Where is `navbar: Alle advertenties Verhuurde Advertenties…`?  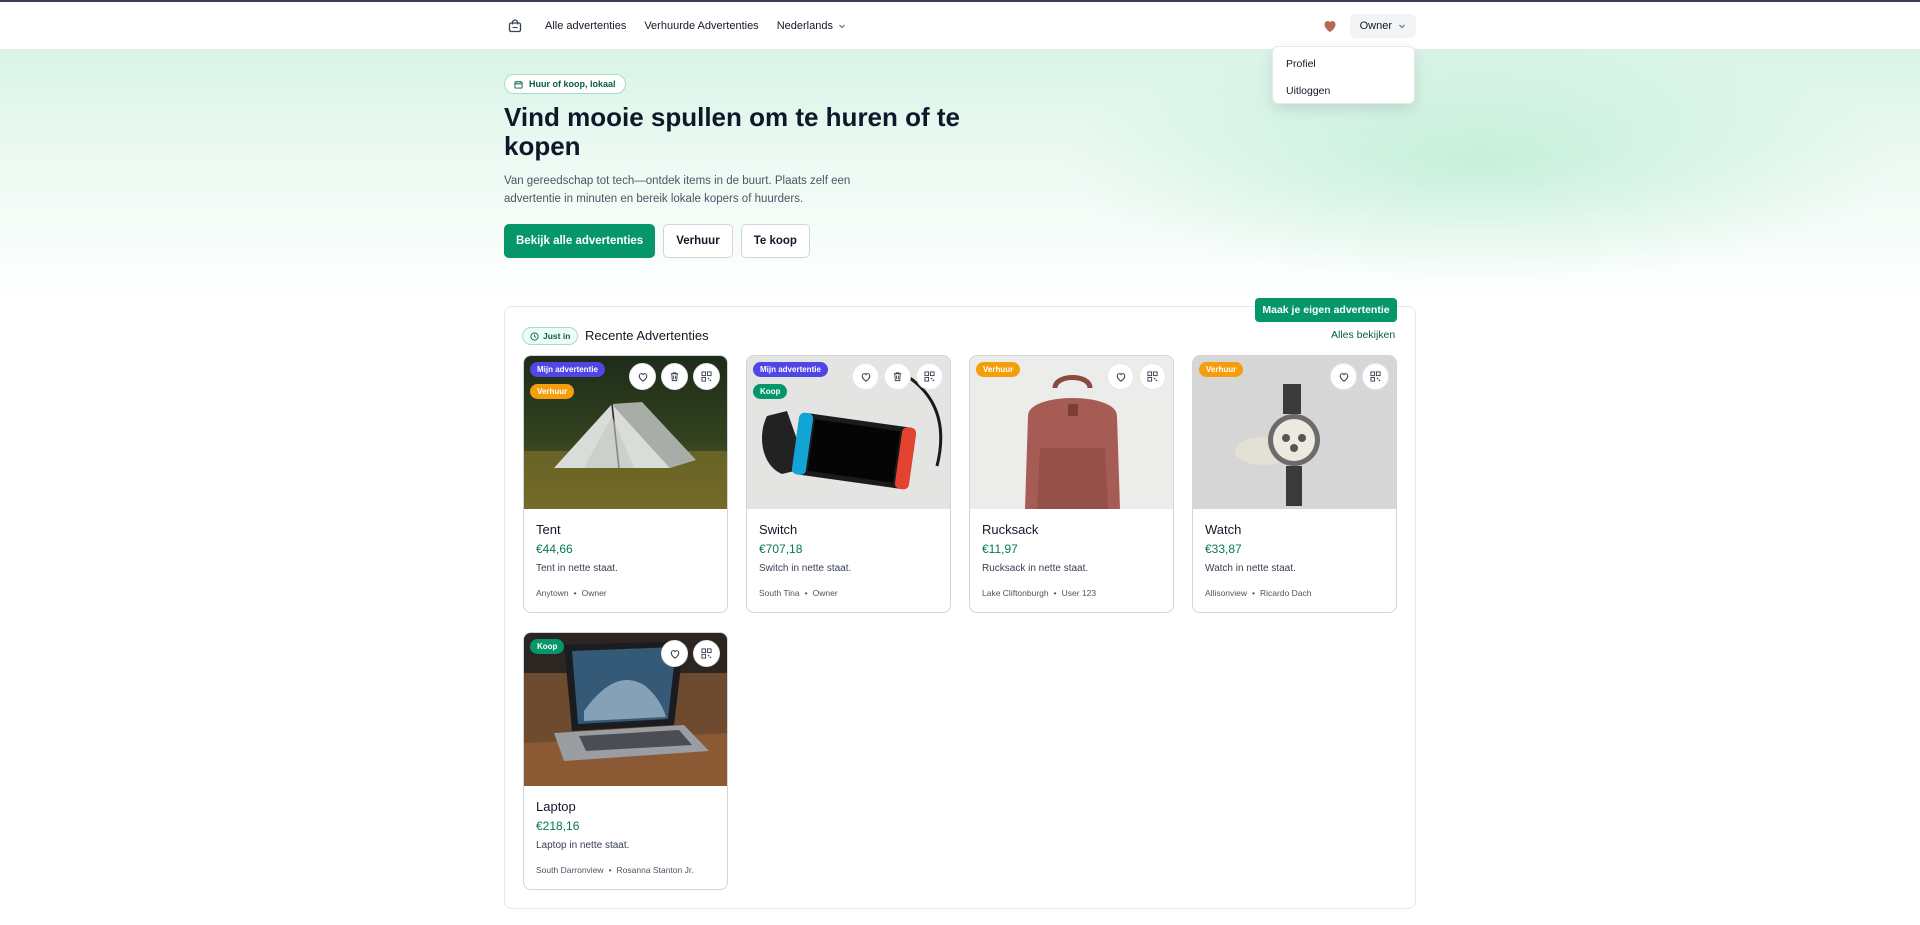
navbar: Alle advertenties Verhuurde Advertenties… is located at coordinates (960, 26).